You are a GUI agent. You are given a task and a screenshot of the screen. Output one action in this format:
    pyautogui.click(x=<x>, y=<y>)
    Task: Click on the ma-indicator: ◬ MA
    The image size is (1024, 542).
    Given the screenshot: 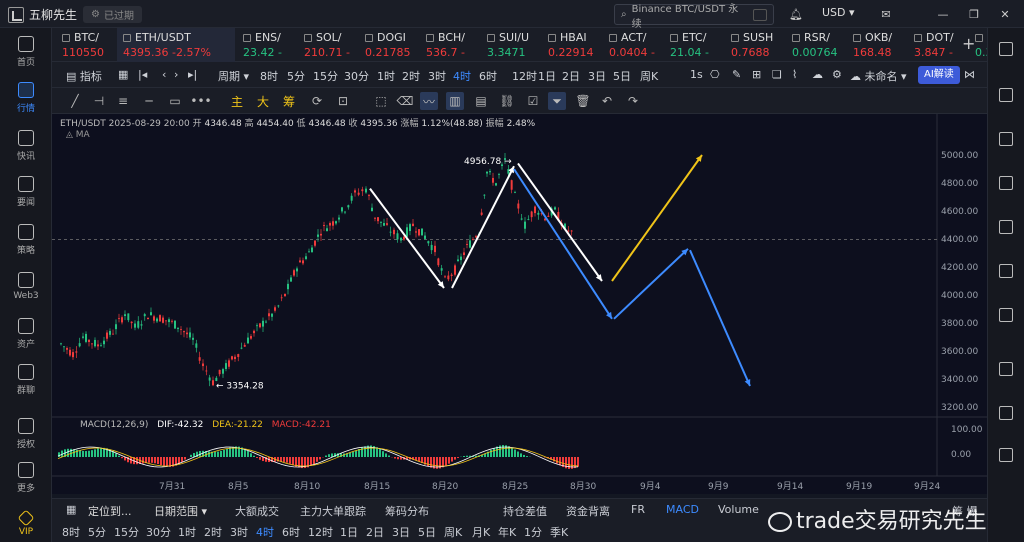 What is the action you would take?
    pyautogui.click(x=78, y=135)
    